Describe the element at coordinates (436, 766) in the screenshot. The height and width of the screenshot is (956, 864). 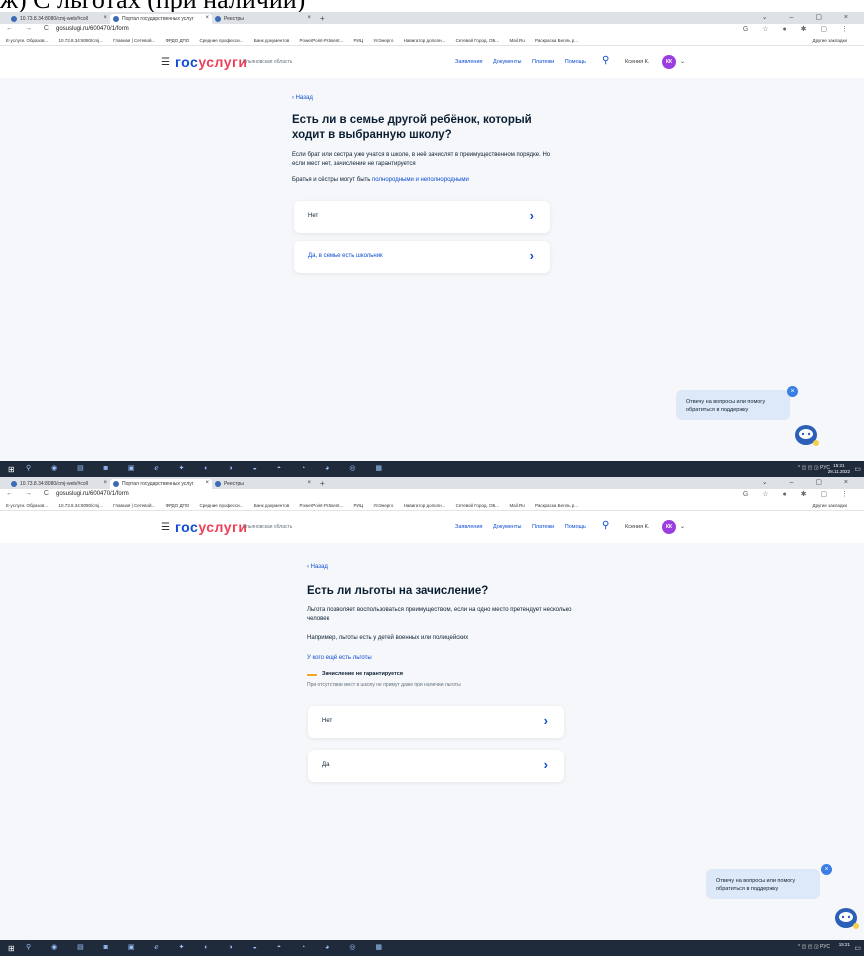
I see `option-yes: Да ›` at that location.